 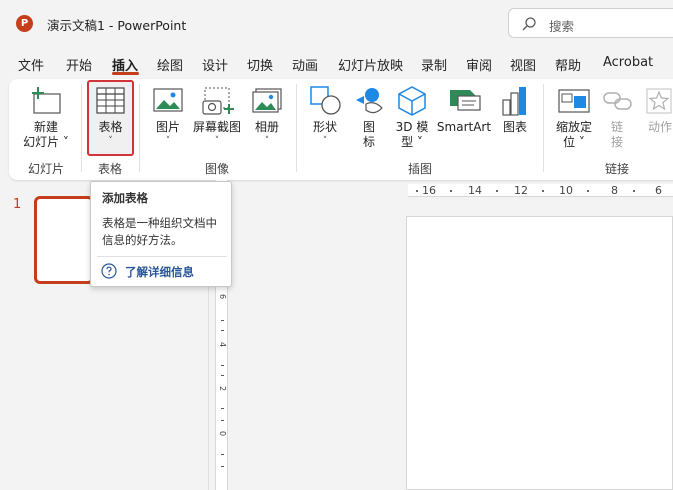 I want to click on powerpoint-logo-icon: P, so click(x=24, y=23).